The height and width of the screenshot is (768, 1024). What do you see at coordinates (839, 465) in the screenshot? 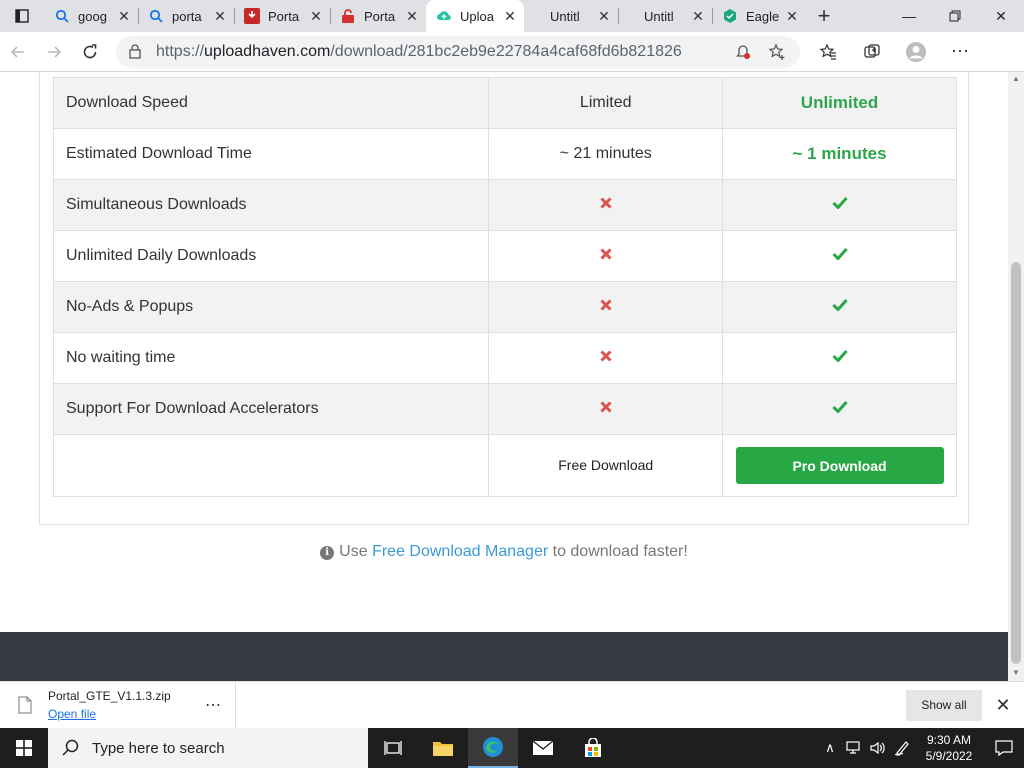
I see `pro-download-button: Pro Download` at bounding box center [839, 465].